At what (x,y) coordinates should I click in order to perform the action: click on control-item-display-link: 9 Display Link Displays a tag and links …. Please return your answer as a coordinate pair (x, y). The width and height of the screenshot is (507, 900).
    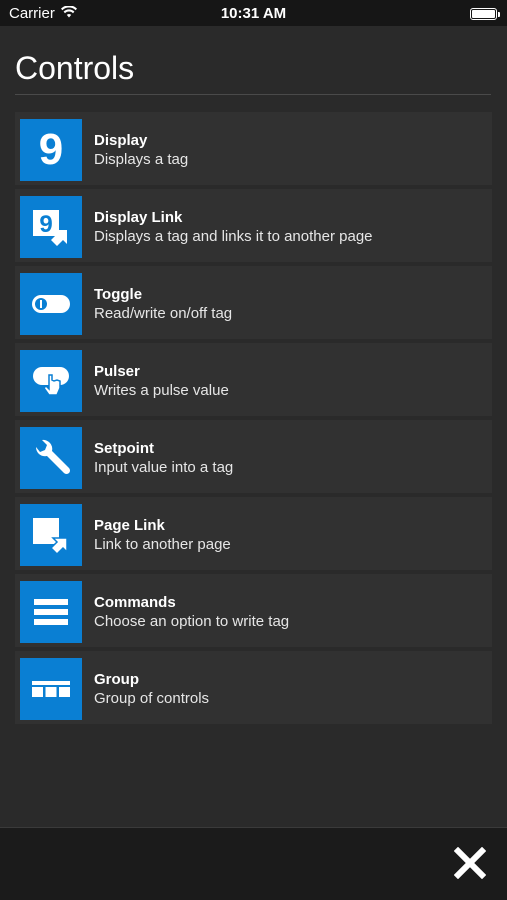
    Looking at the image, I should click on (253, 225).